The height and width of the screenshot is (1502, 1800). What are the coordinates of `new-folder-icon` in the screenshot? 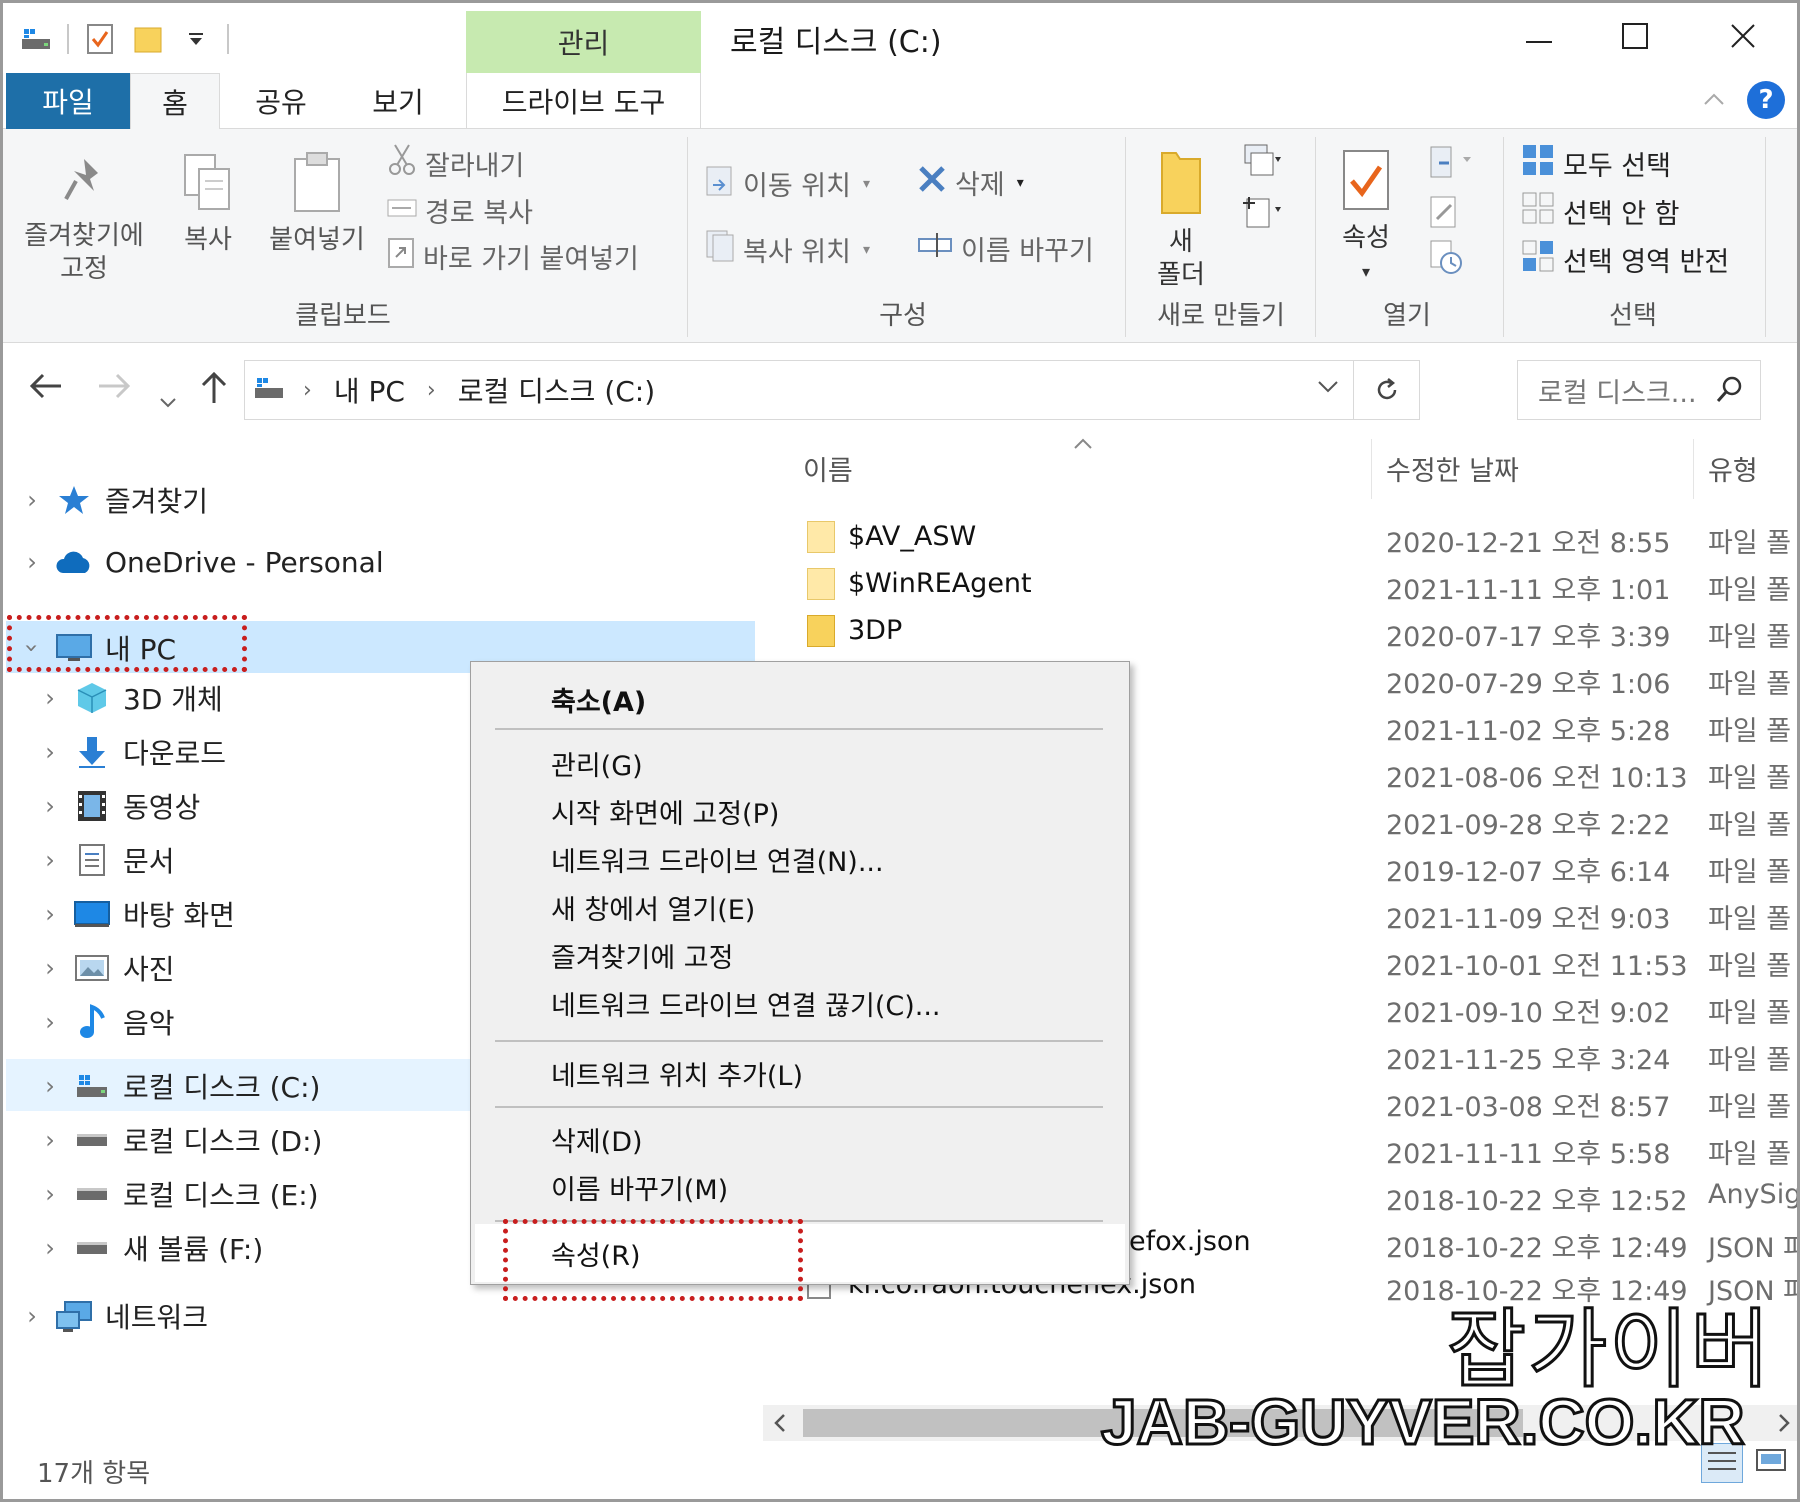 It's located at (148, 39).